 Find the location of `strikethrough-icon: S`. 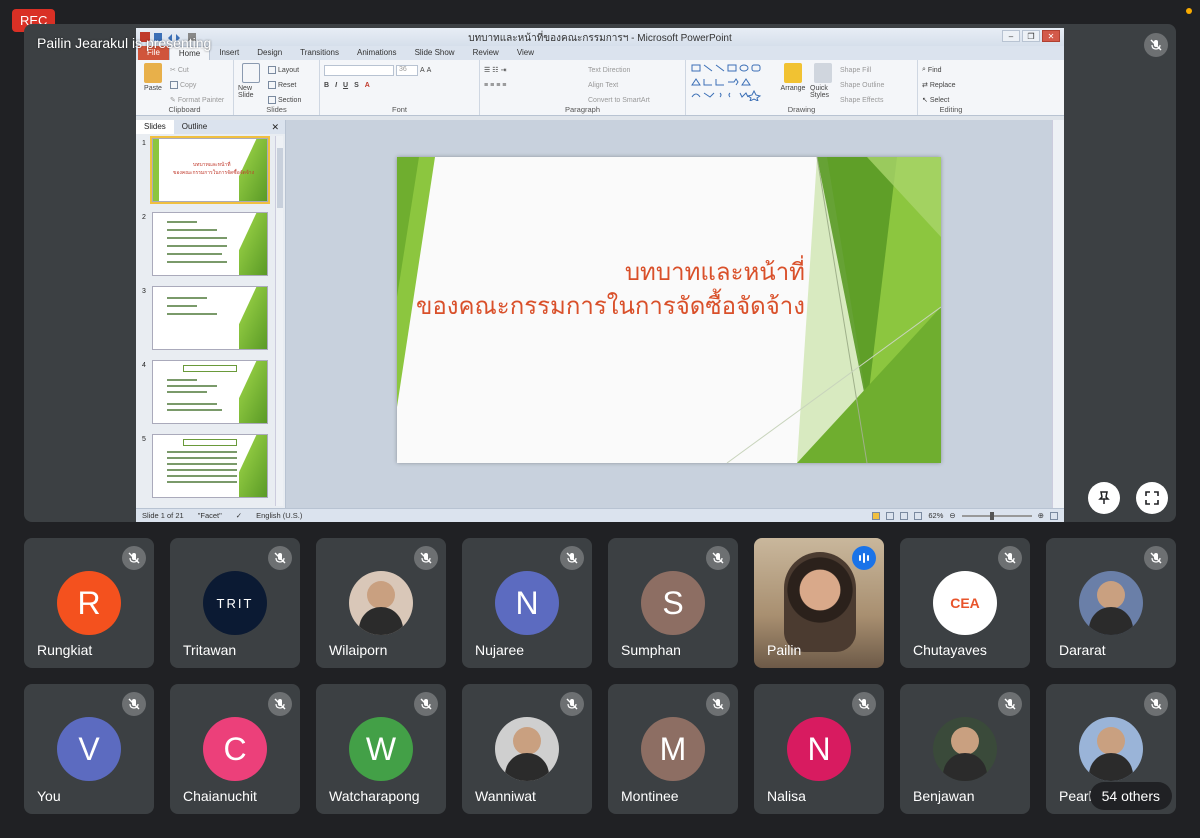

strikethrough-icon: S is located at coordinates (356, 85).